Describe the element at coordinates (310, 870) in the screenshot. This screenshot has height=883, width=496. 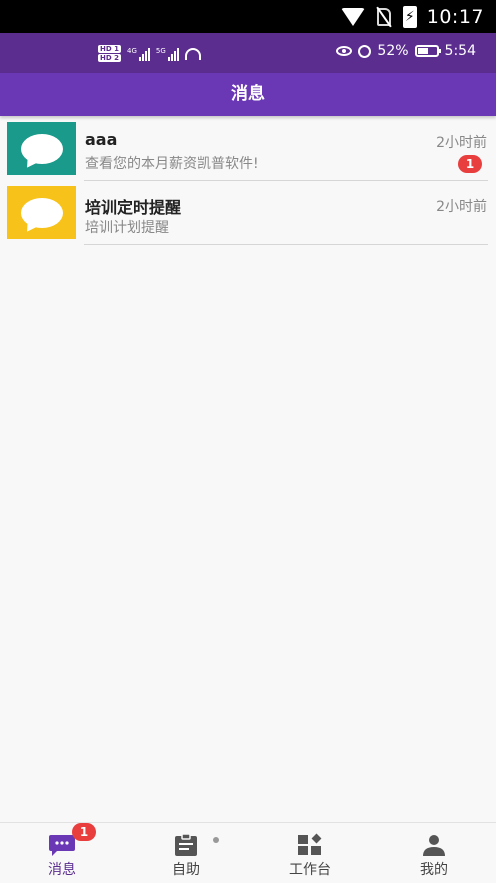
I see `nav-label: 工作台` at that location.